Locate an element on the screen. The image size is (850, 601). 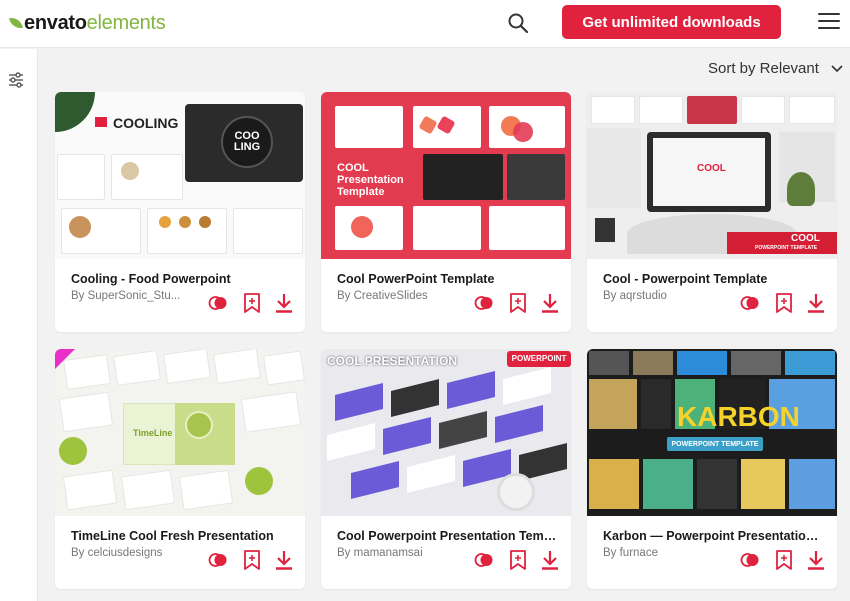
filter-sidebar is located at coordinates (19, 325).